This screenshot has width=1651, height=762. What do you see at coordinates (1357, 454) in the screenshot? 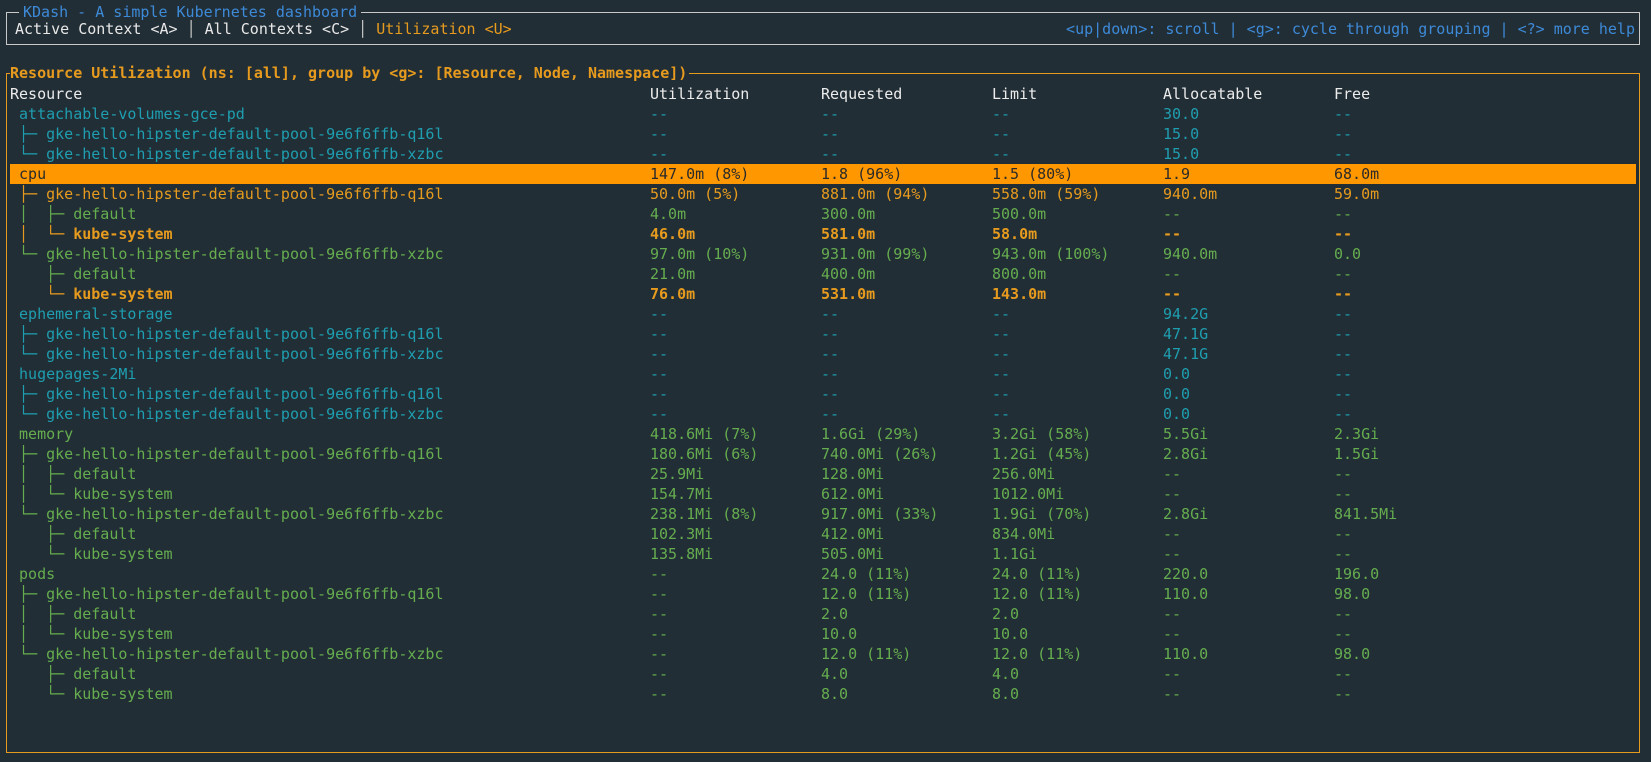
I see `cell-free: 1.5Gi` at bounding box center [1357, 454].